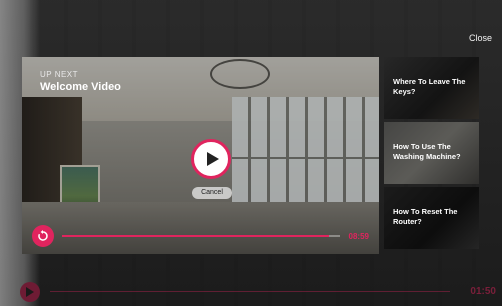  I want to click on playlist-item: How To Use The Washing Machine?, so click(431, 153).